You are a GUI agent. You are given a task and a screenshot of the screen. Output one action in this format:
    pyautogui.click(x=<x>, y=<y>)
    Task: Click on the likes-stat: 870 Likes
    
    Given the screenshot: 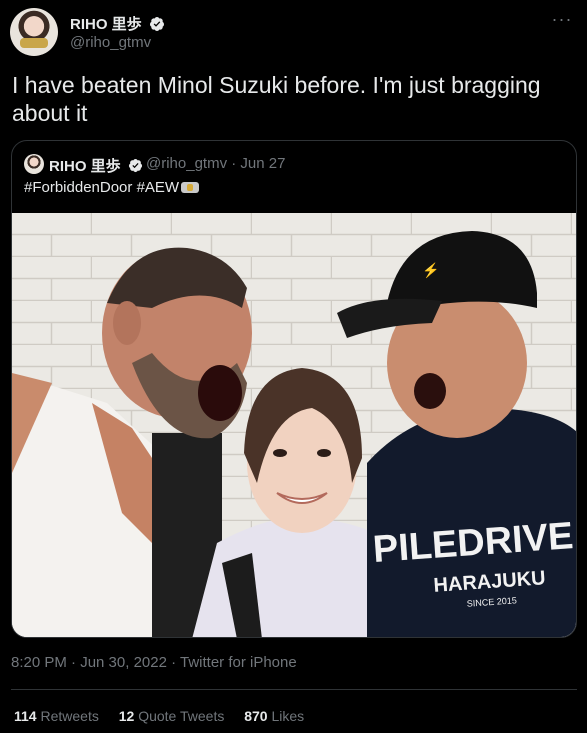 What is the action you would take?
    pyautogui.click(x=274, y=716)
    